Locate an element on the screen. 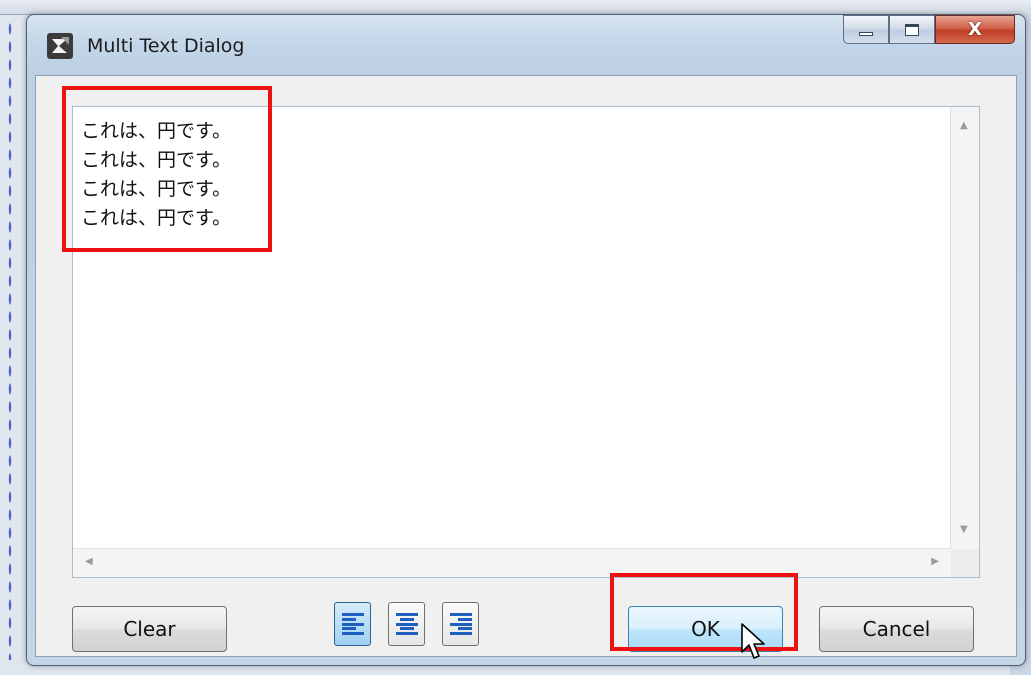 This screenshot has width=1031, height=675. scroll-right-arrow-icon: ▶ is located at coordinates (935, 562).